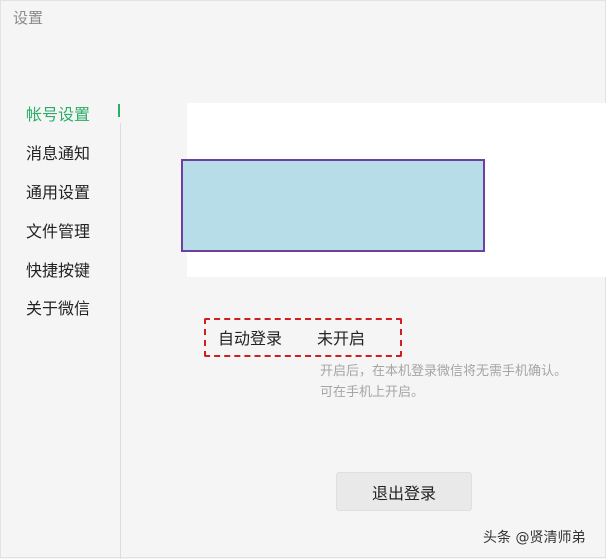 The height and width of the screenshot is (559, 606). Describe the element at coordinates (58, 152) in the screenshot. I see `sidebar-item-notifications: 消息通知` at that location.